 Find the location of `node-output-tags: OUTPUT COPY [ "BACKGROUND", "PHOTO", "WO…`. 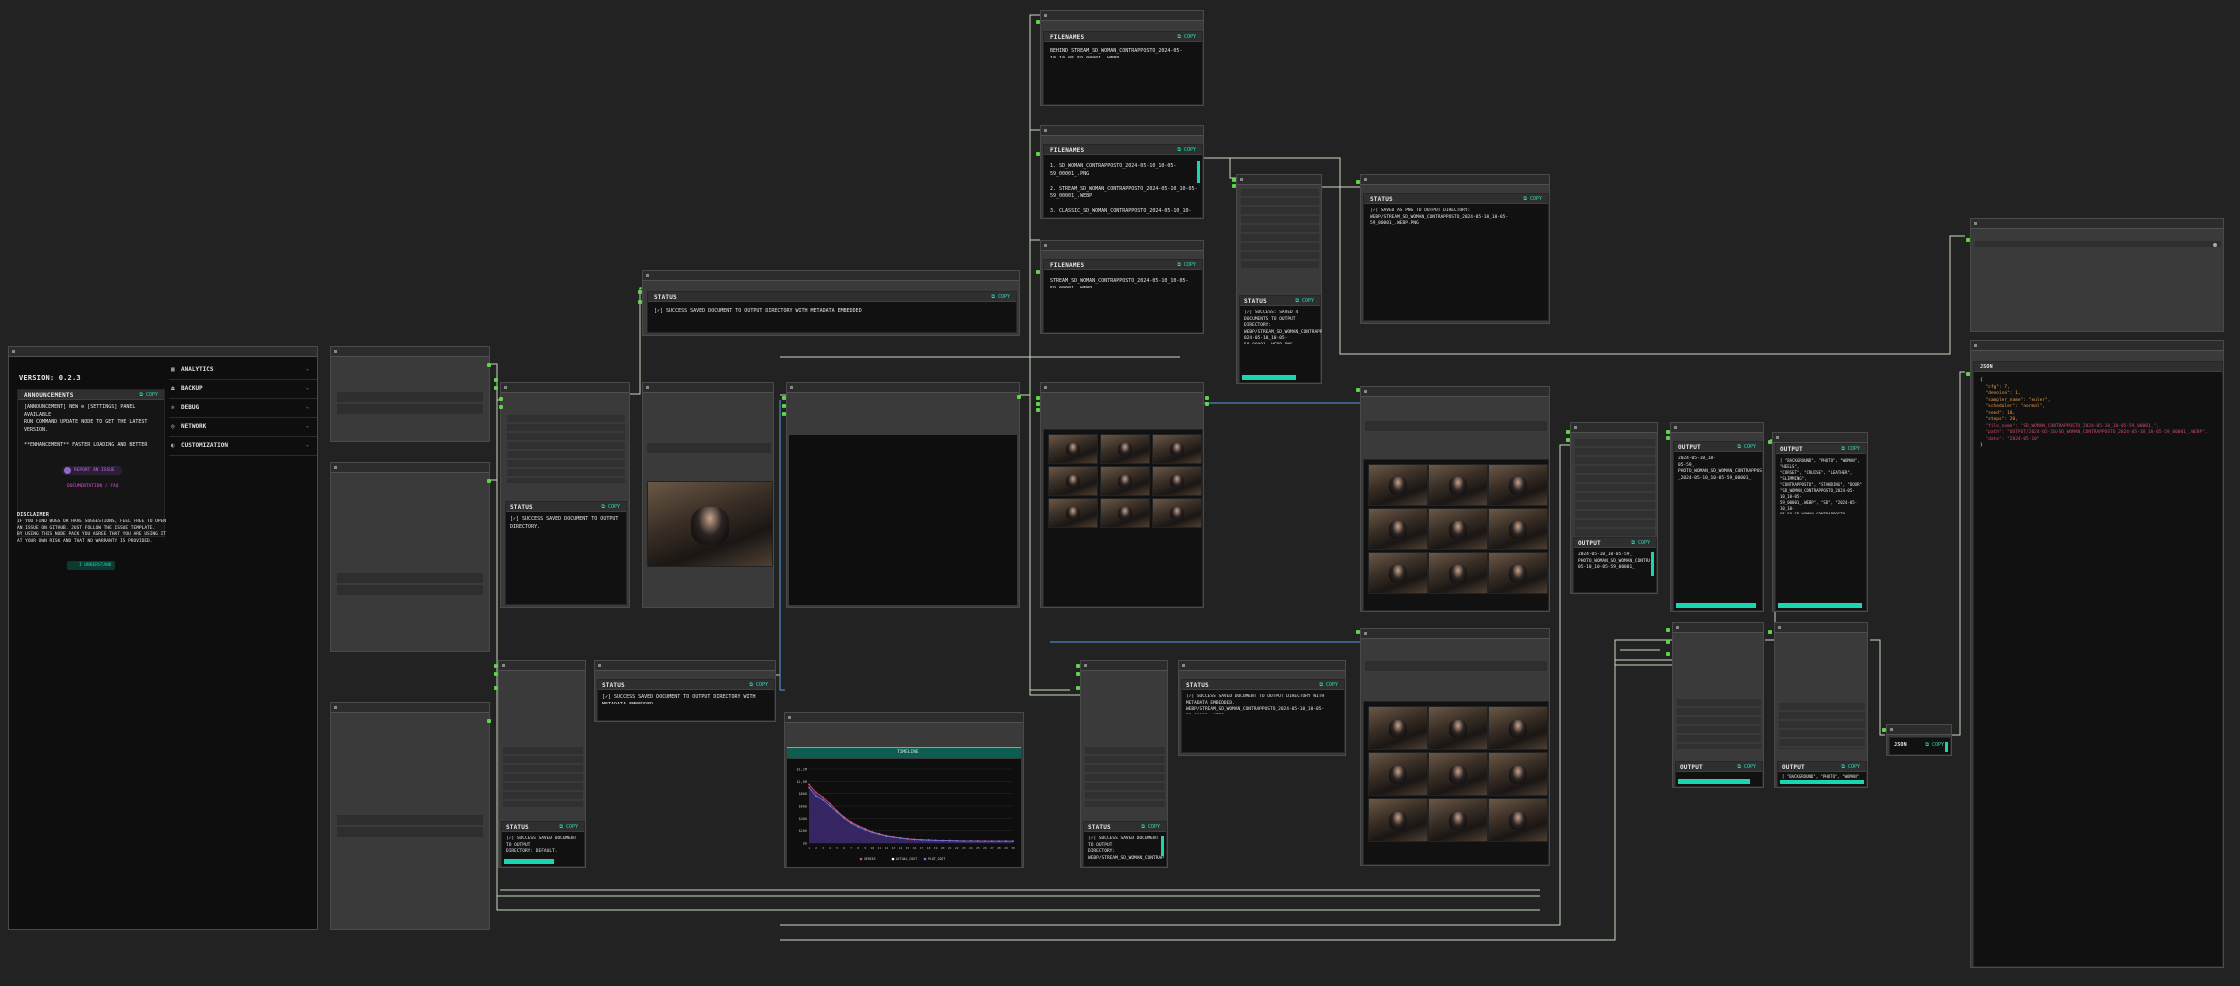

node-output-tags: OUTPUT COPY [ "BACKGROUND", "PHOTO", "WO… is located at coordinates (1820, 522).